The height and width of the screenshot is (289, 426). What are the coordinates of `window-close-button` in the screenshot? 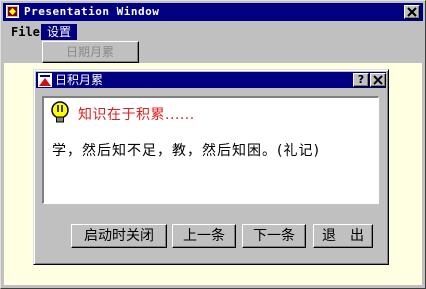 It's located at (412, 12).